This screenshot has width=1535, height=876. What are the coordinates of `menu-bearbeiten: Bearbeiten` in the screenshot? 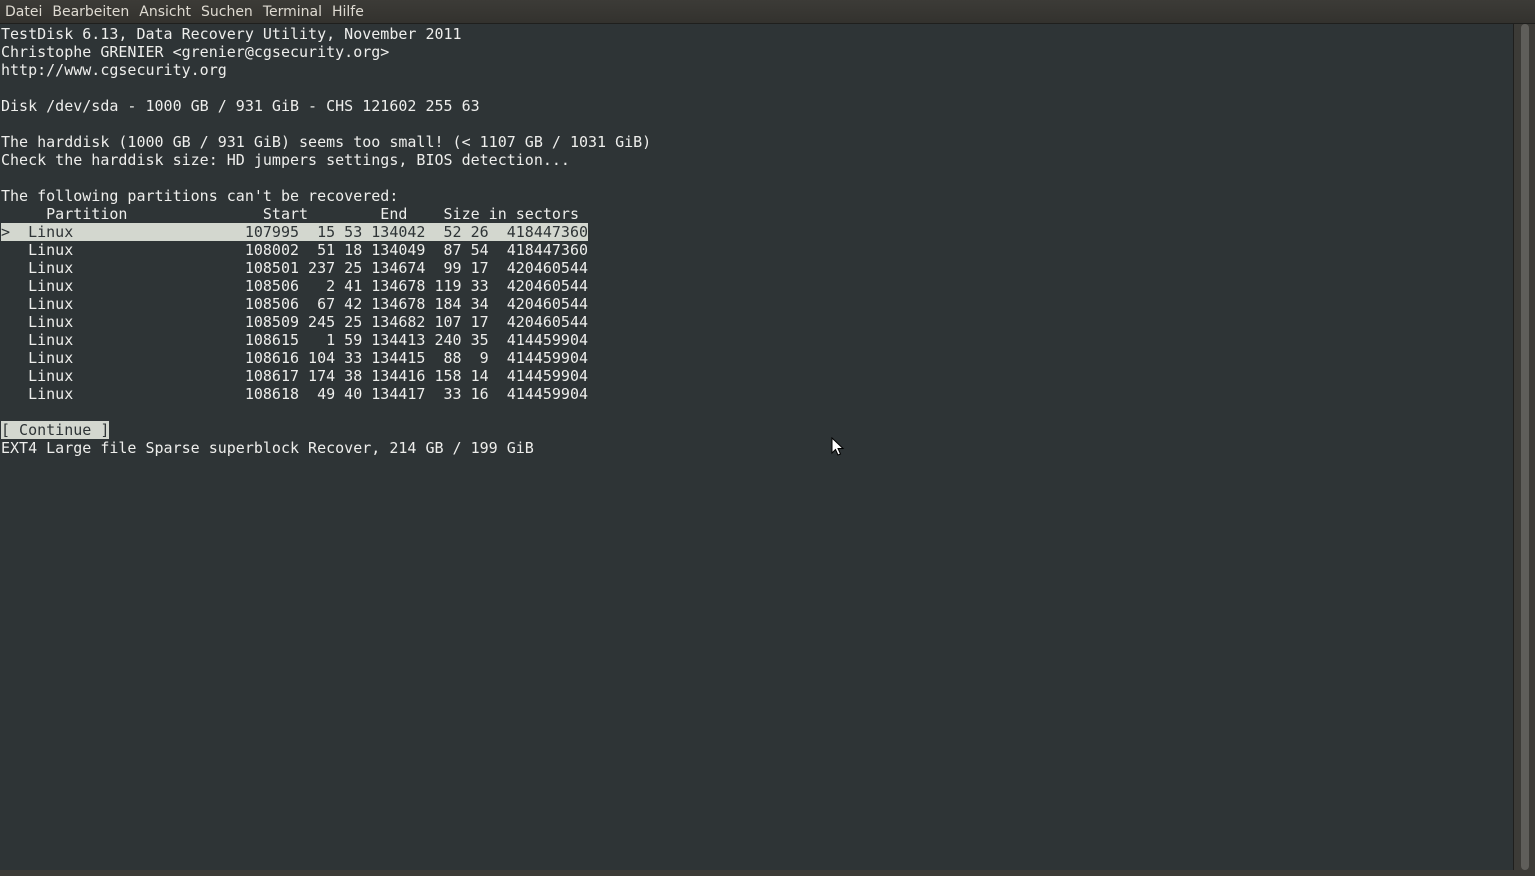 It's located at (90, 12).